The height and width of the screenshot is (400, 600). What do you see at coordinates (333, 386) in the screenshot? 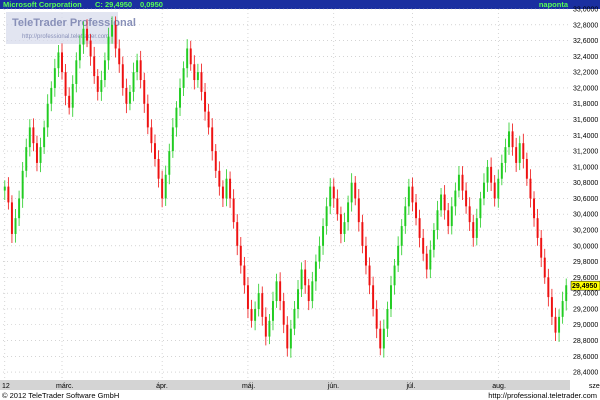
I see `time-tick-label: jún.` at bounding box center [333, 386].